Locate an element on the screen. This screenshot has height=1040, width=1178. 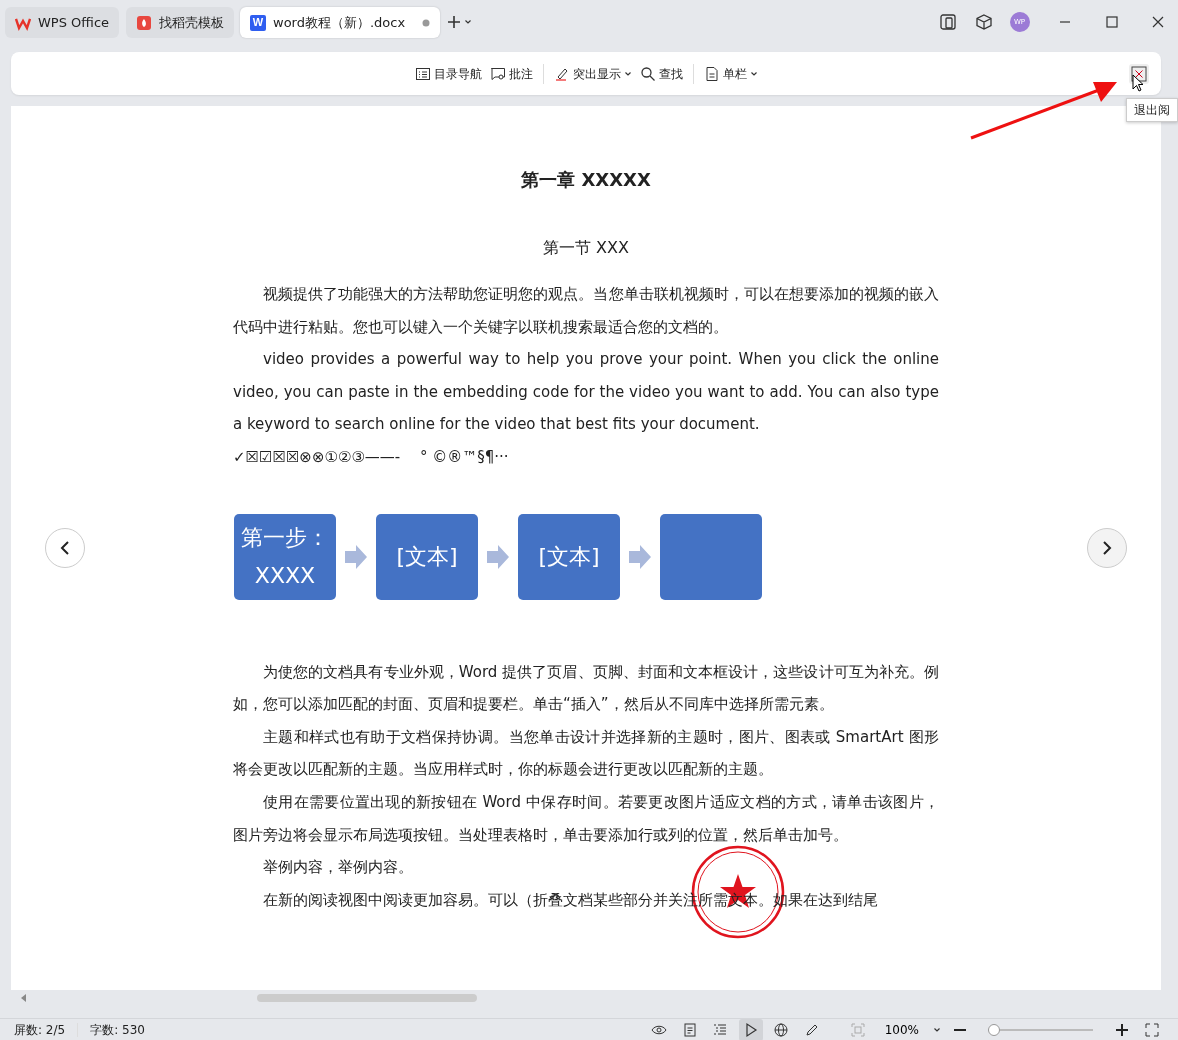
chevron-right-icon is located at coordinates (1107, 548).